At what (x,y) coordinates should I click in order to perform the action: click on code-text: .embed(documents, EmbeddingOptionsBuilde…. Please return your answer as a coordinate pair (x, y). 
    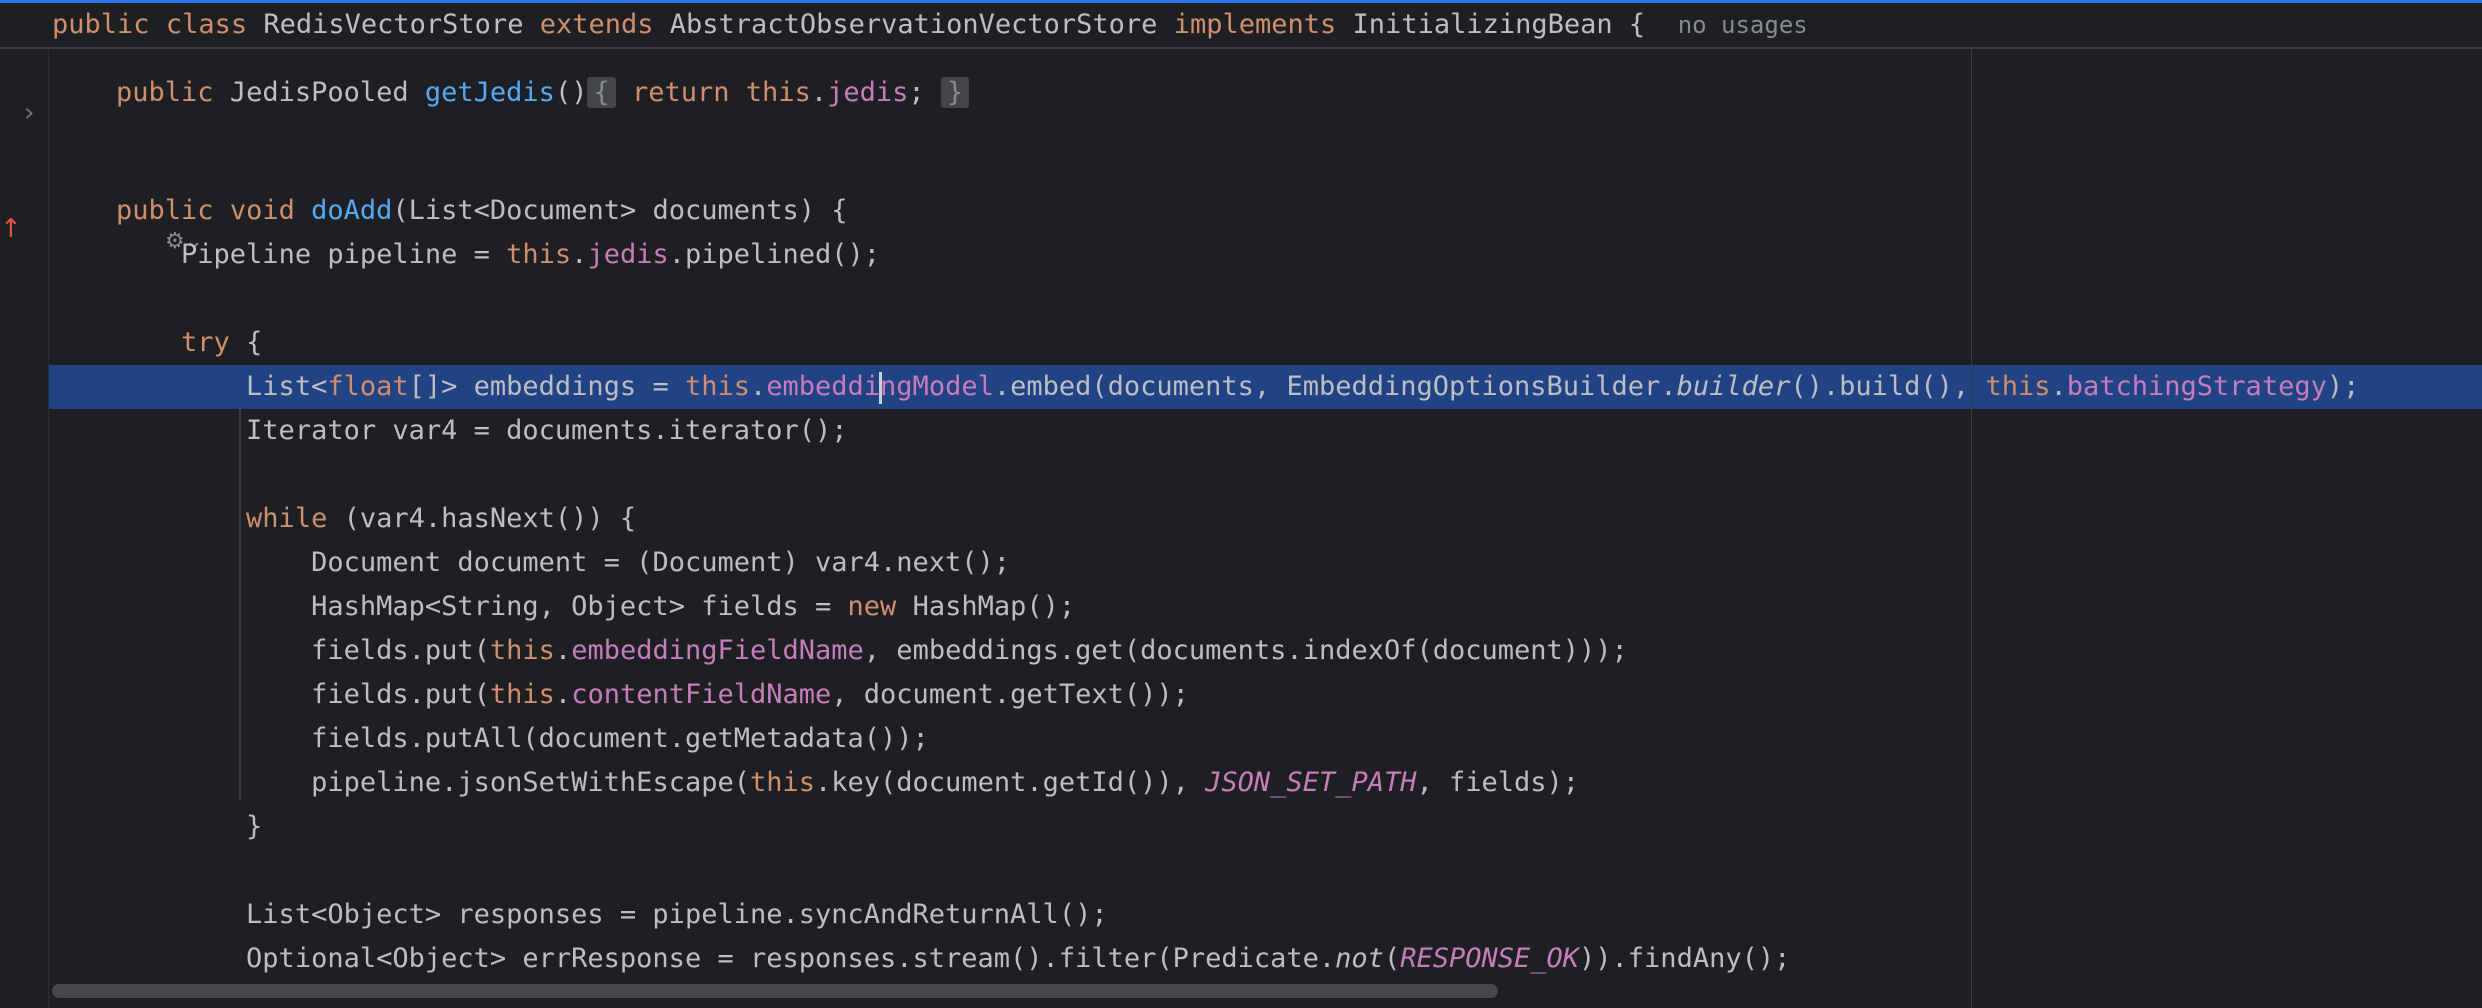
    Looking at the image, I should click on (1335, 386).